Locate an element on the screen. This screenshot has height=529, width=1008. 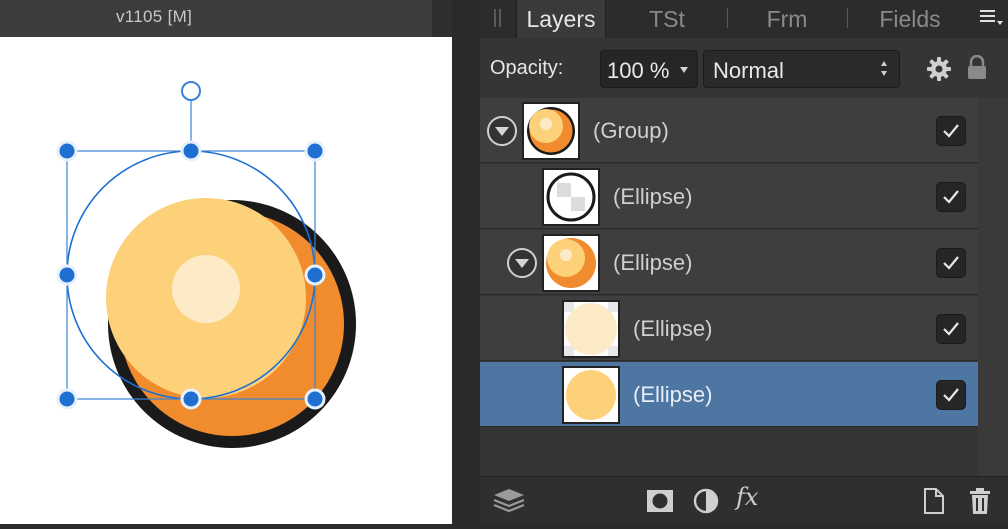
opacity-label: Opacity: is located at coordinates (527, 68).